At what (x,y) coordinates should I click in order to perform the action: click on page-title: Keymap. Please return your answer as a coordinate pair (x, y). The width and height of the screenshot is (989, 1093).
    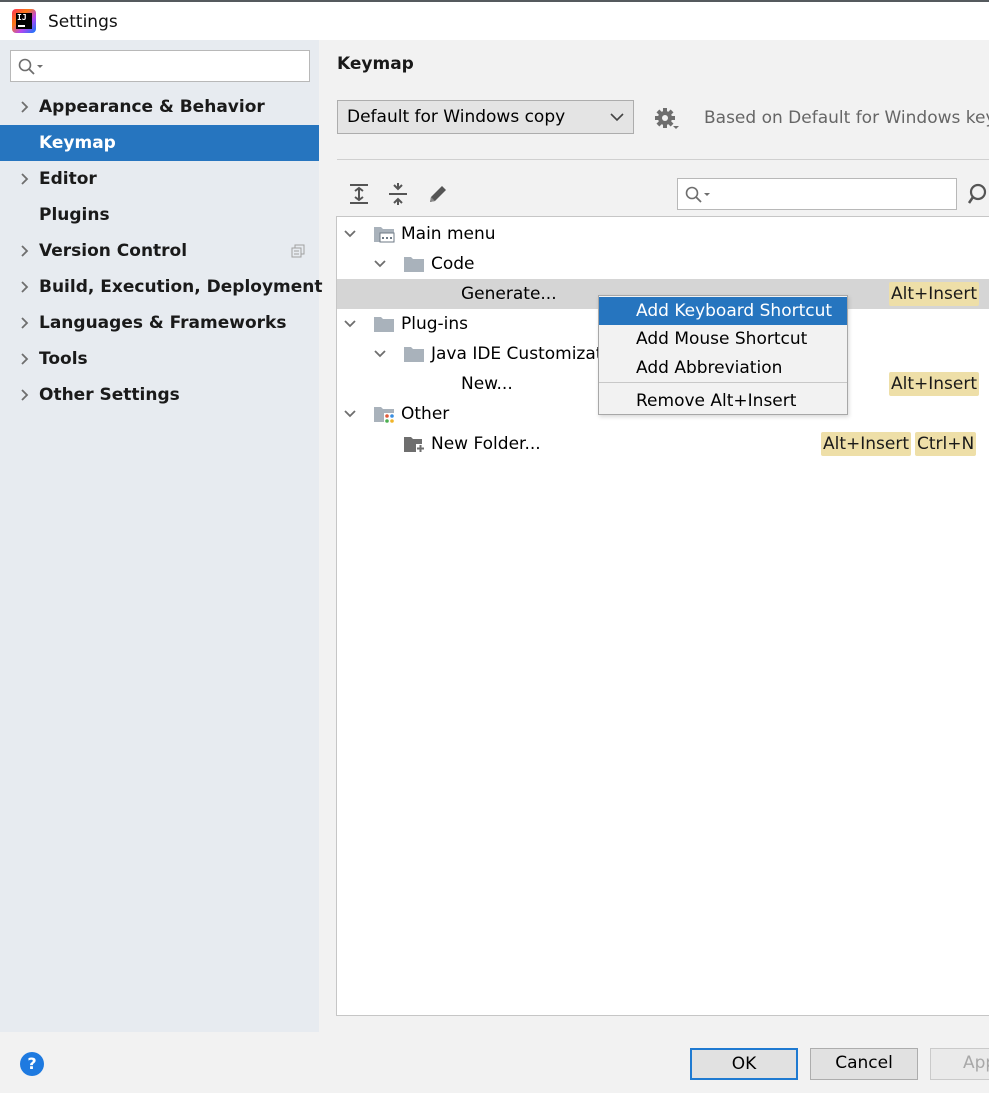
    Looking at the image, I should click on (375, 64).